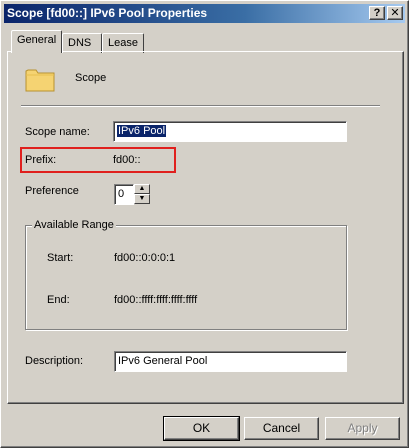 This screenshot has height=448, width=409. Describe the element at coordinates (145, 258) in the screenshot. I see `range-start-value: fd00::0:0:0:1` at that location.